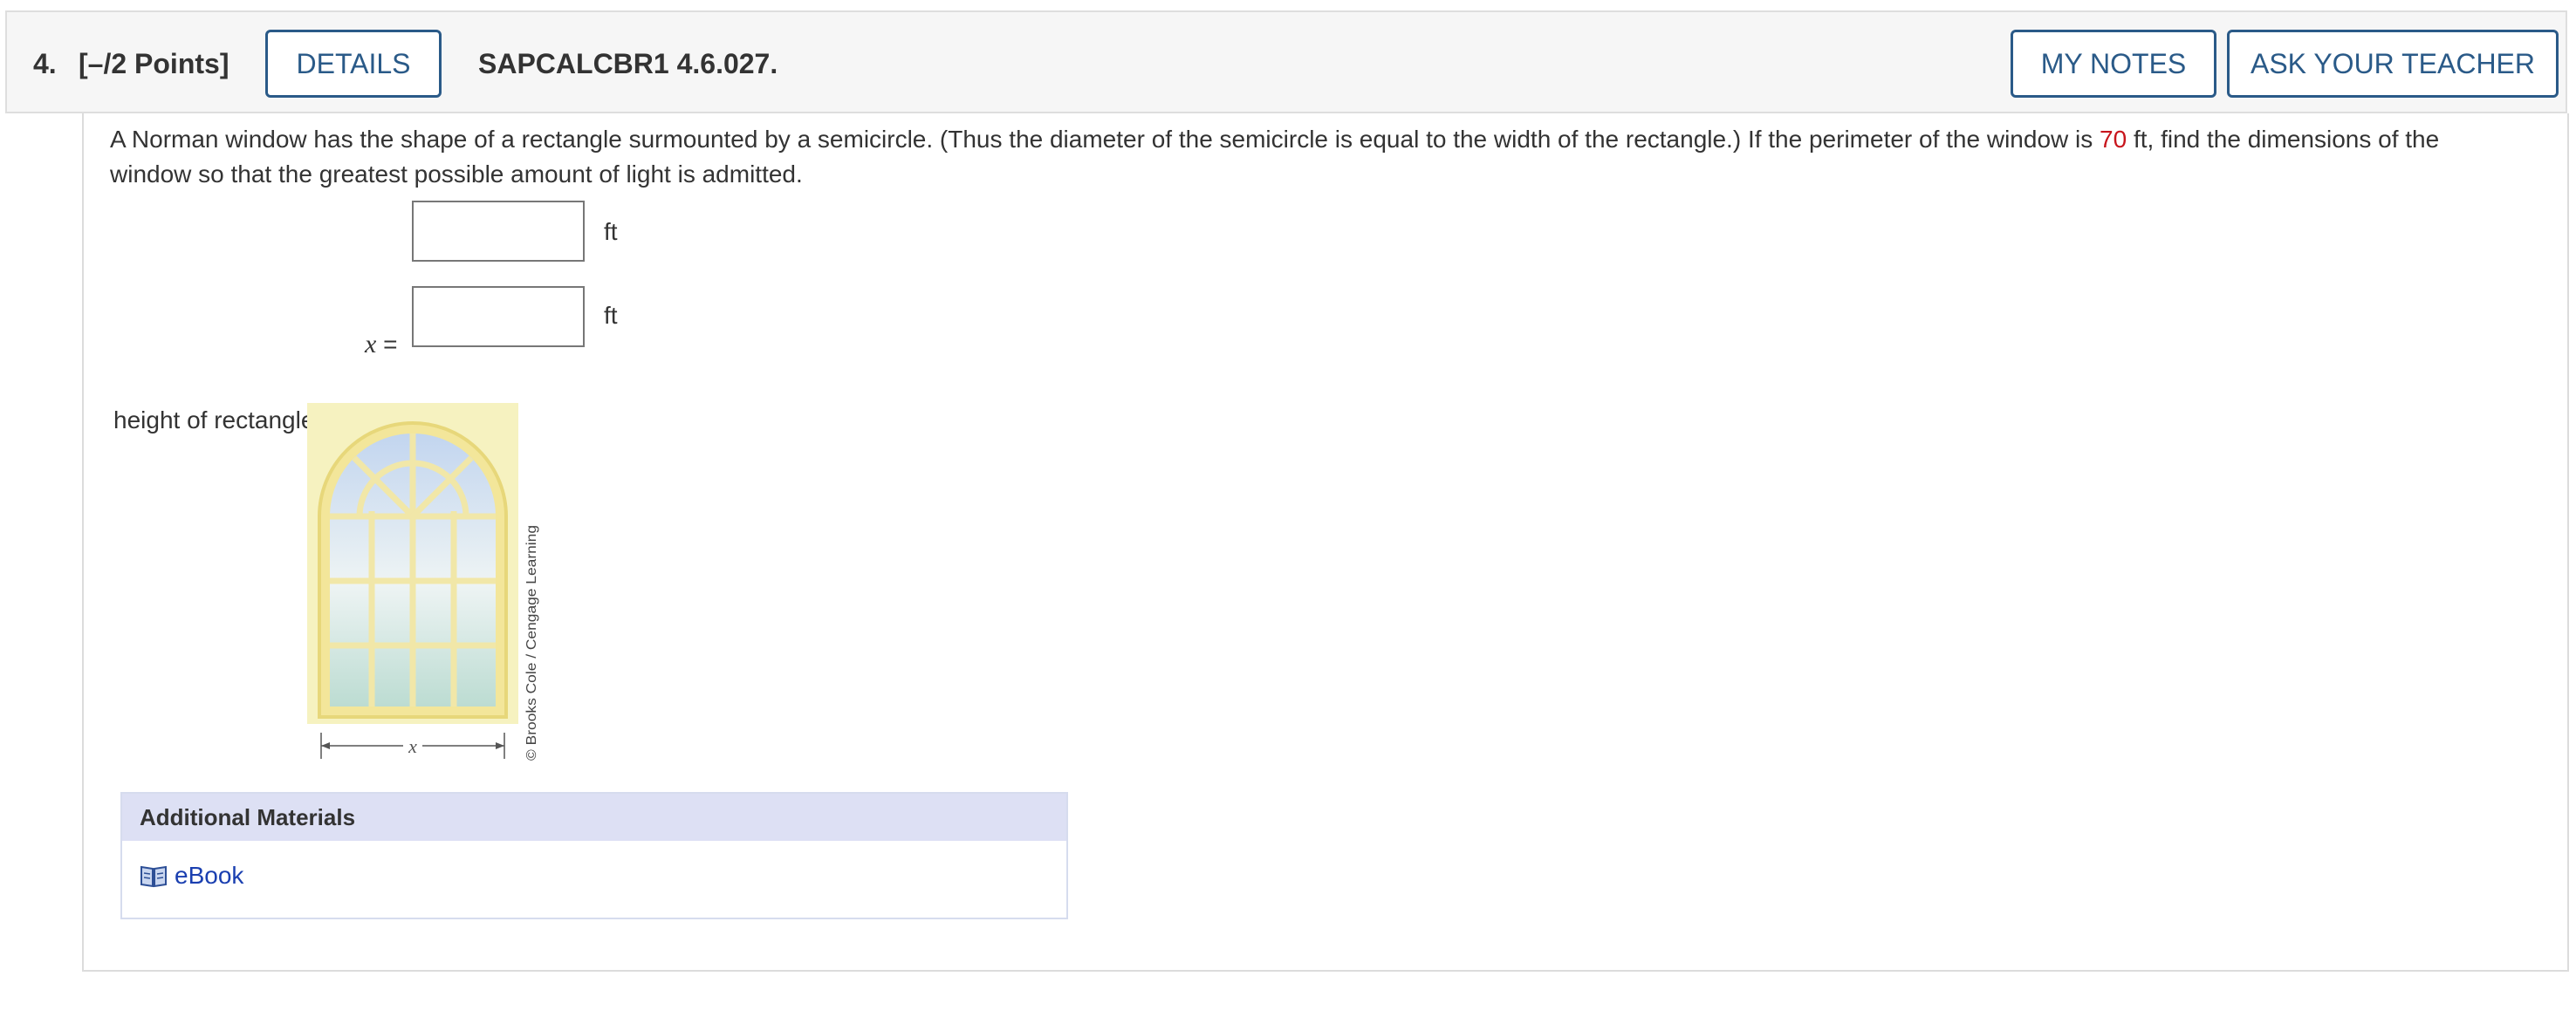  What do you see at coordinates (532, 643) in the screenshot?
I see `image-credit: © Brooks Cole / Cengage Learning` at bounding box center [532, 643].